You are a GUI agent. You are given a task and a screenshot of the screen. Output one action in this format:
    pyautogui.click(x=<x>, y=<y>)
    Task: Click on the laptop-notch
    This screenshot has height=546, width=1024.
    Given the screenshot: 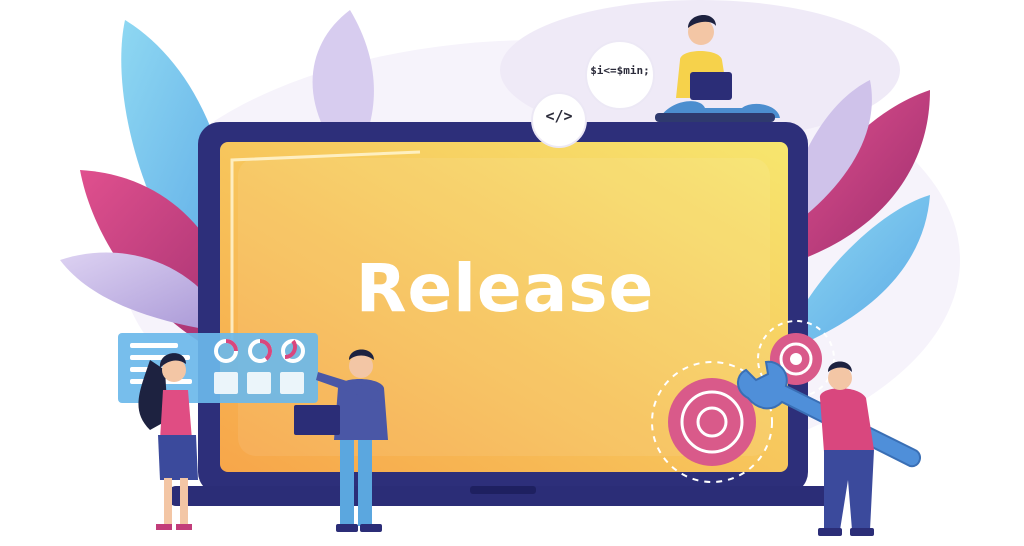 What is the action you would take?
    pyautogui.click(x=503, y=490)
    